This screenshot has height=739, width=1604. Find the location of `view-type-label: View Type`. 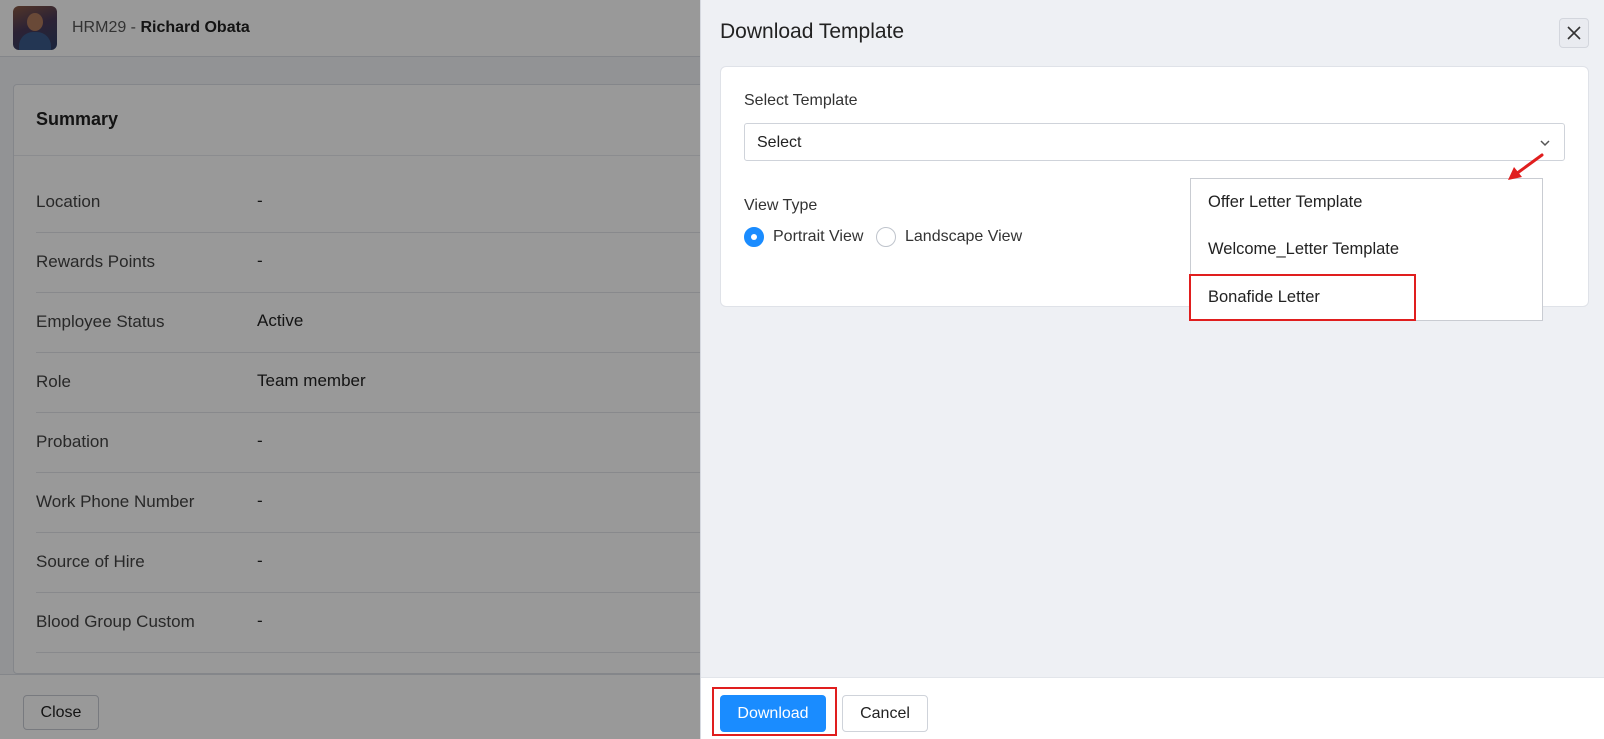

view-type-label: View Type is located at coordinates (781, 205).